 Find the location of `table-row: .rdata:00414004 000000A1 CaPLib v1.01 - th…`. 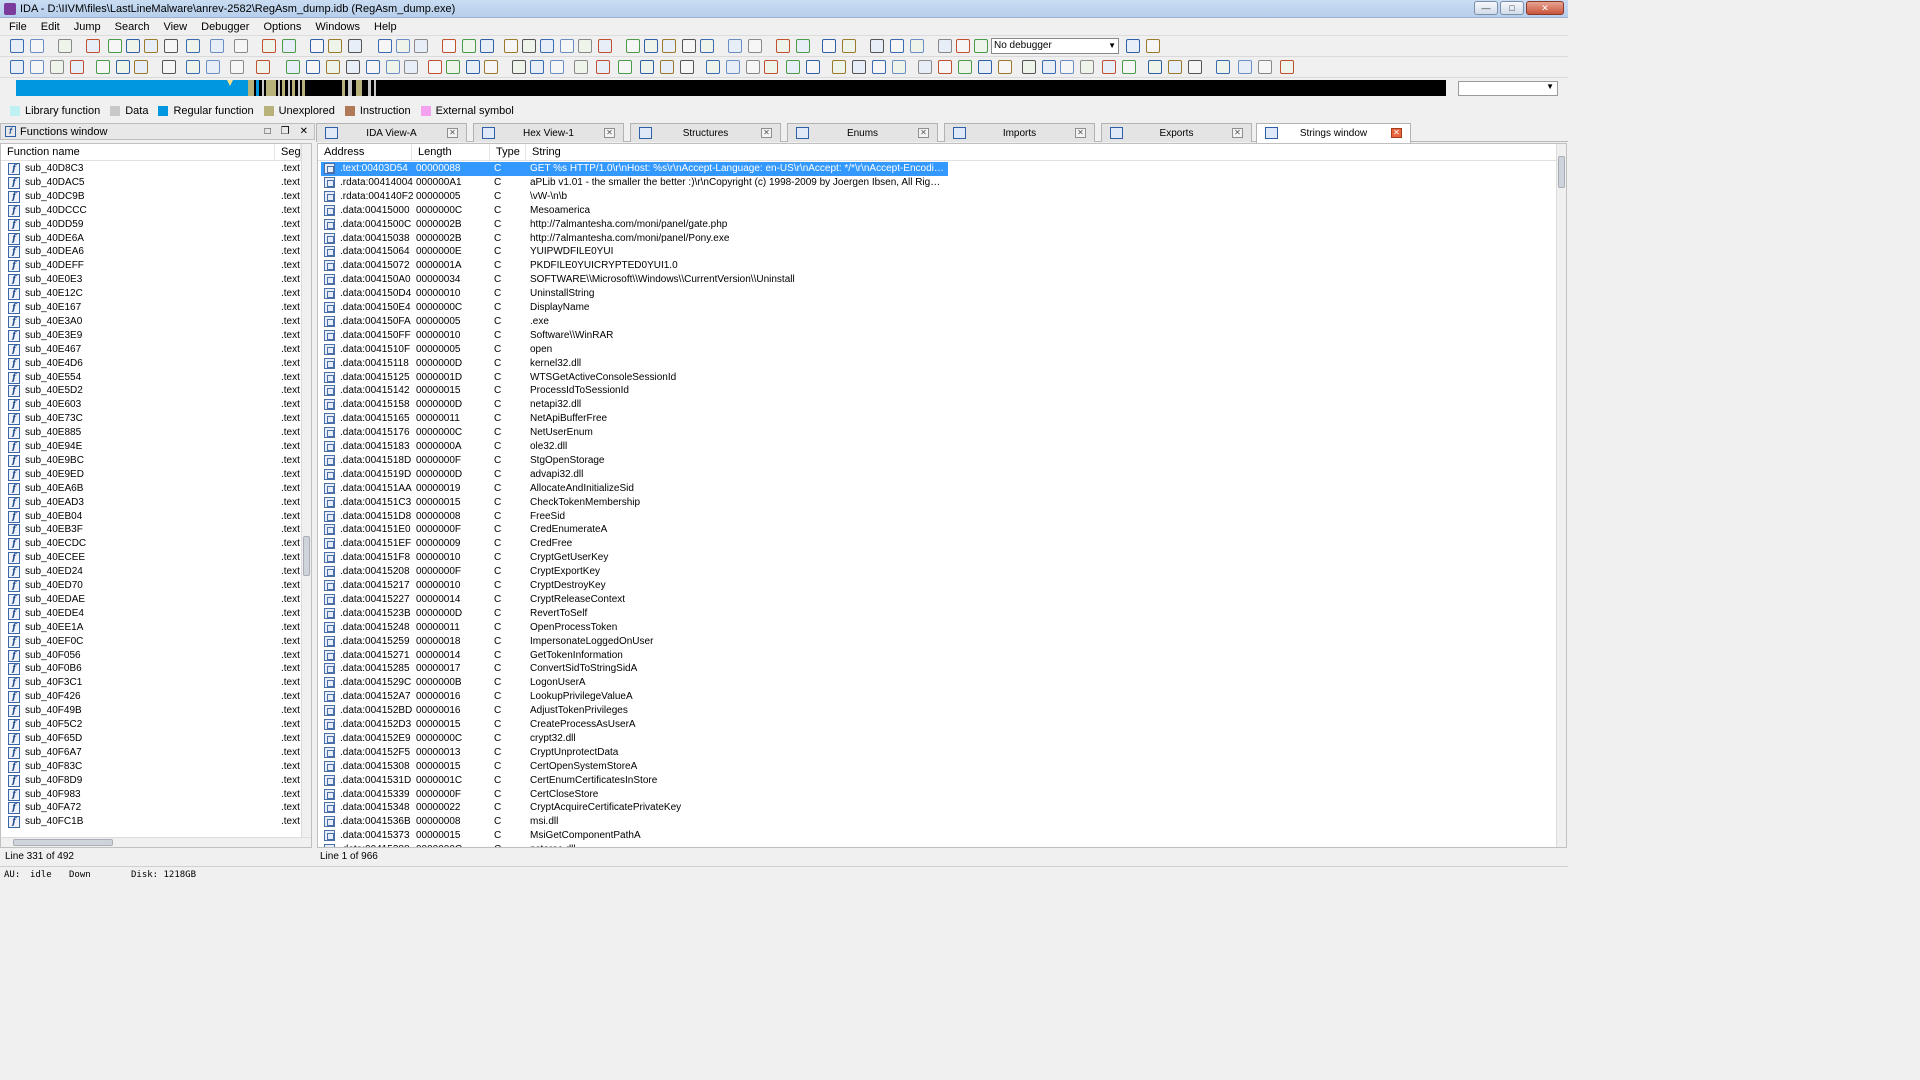

table-row: .rdata:00414004 000000A1 CaPLib v1.01 - th… is located at coordinates (937, 183).